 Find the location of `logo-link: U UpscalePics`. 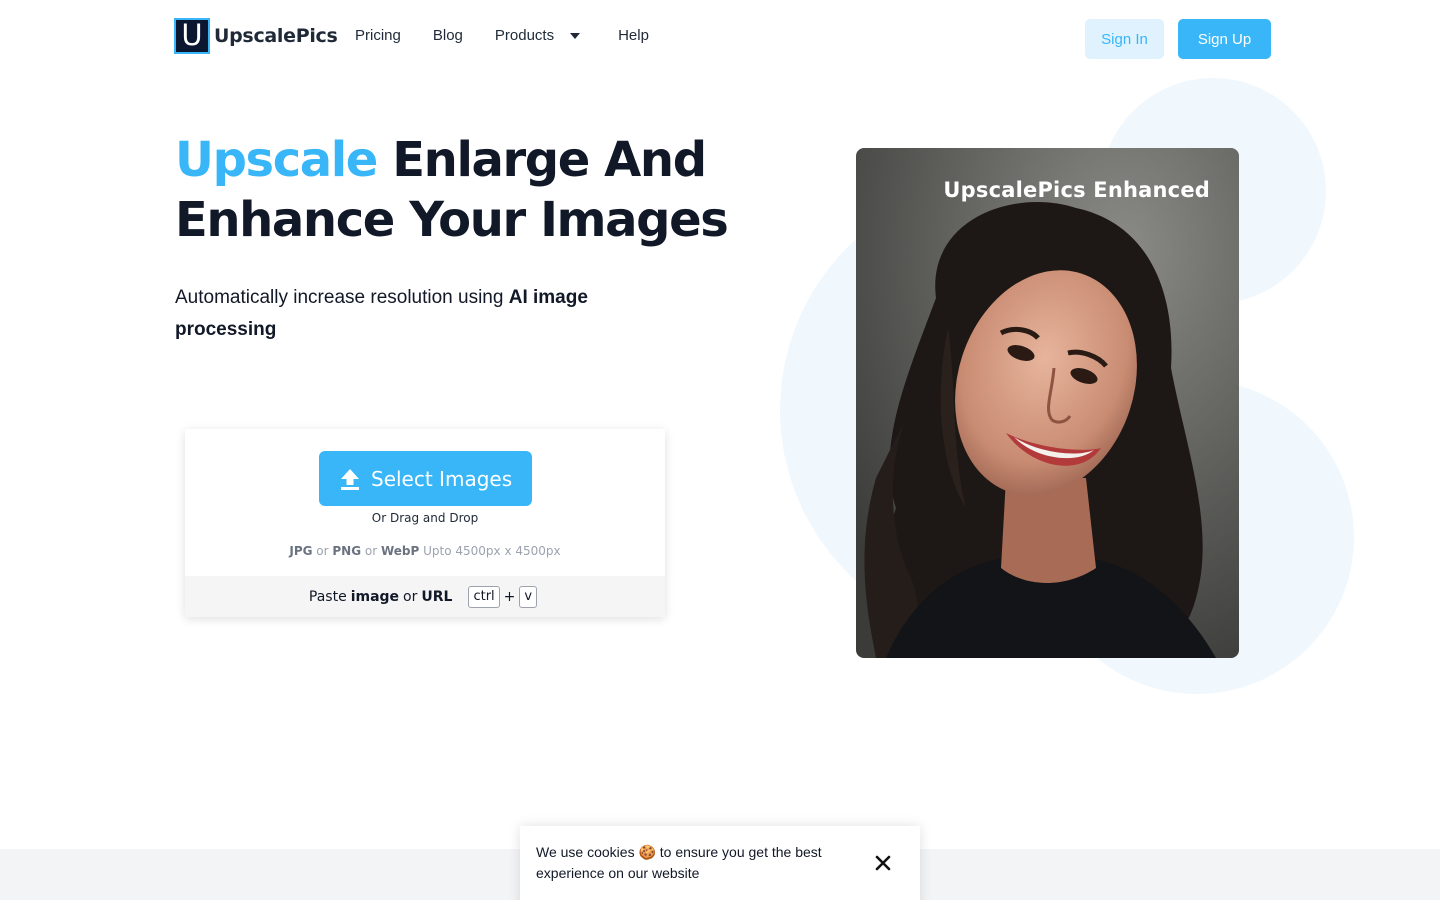

logo-link: U UpscalePics is located at coordinates (256, 36).